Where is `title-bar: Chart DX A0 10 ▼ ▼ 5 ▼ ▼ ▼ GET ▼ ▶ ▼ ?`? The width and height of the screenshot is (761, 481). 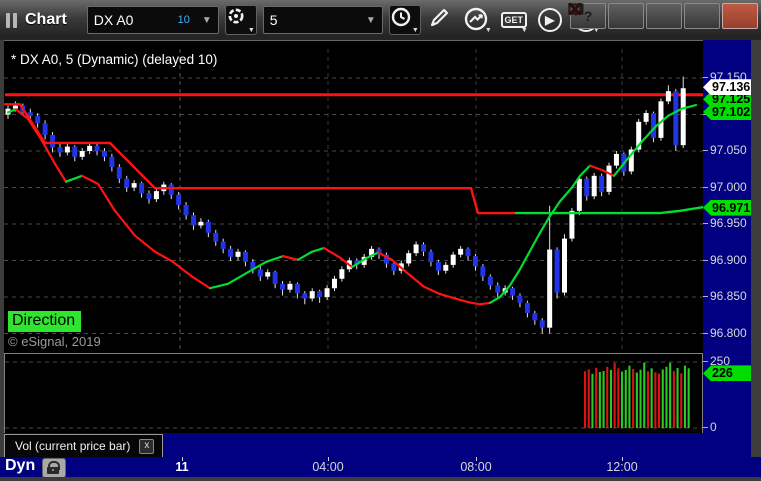
title-bar: Chart DX A0 10 ▼ ▼ 5 ▼ ▼ ▼ GET ▼ ▶ ▼ ? is located at coordinates (380, 20).